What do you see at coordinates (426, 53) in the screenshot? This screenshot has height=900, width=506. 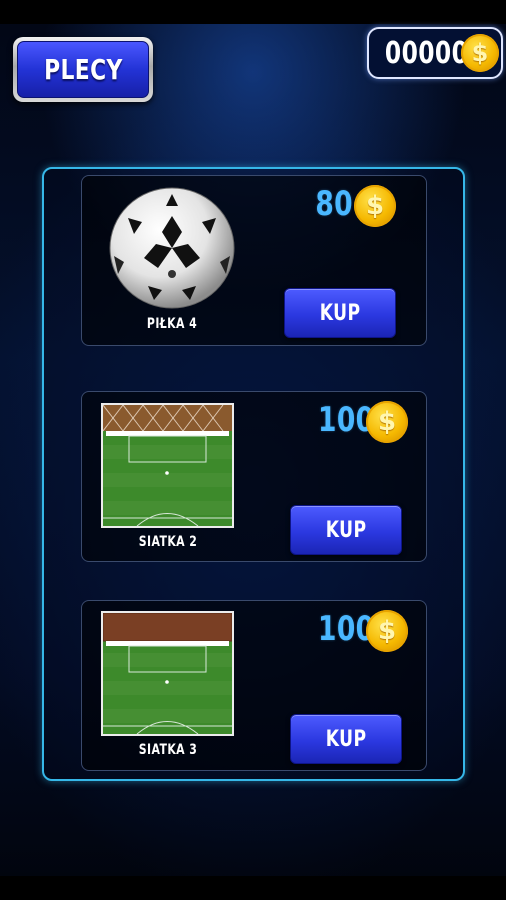 I see `coin-balance-value: 00000` at bounding box center [426, 53].